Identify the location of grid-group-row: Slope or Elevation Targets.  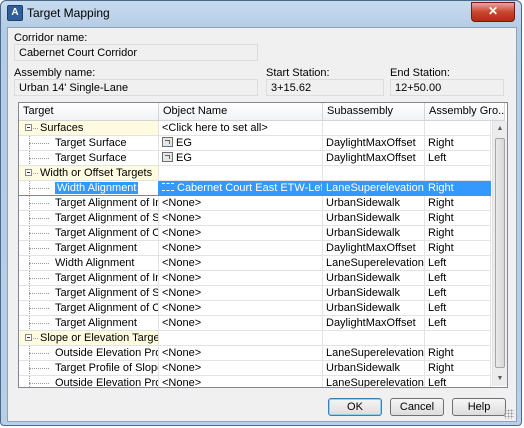
(255, 338).